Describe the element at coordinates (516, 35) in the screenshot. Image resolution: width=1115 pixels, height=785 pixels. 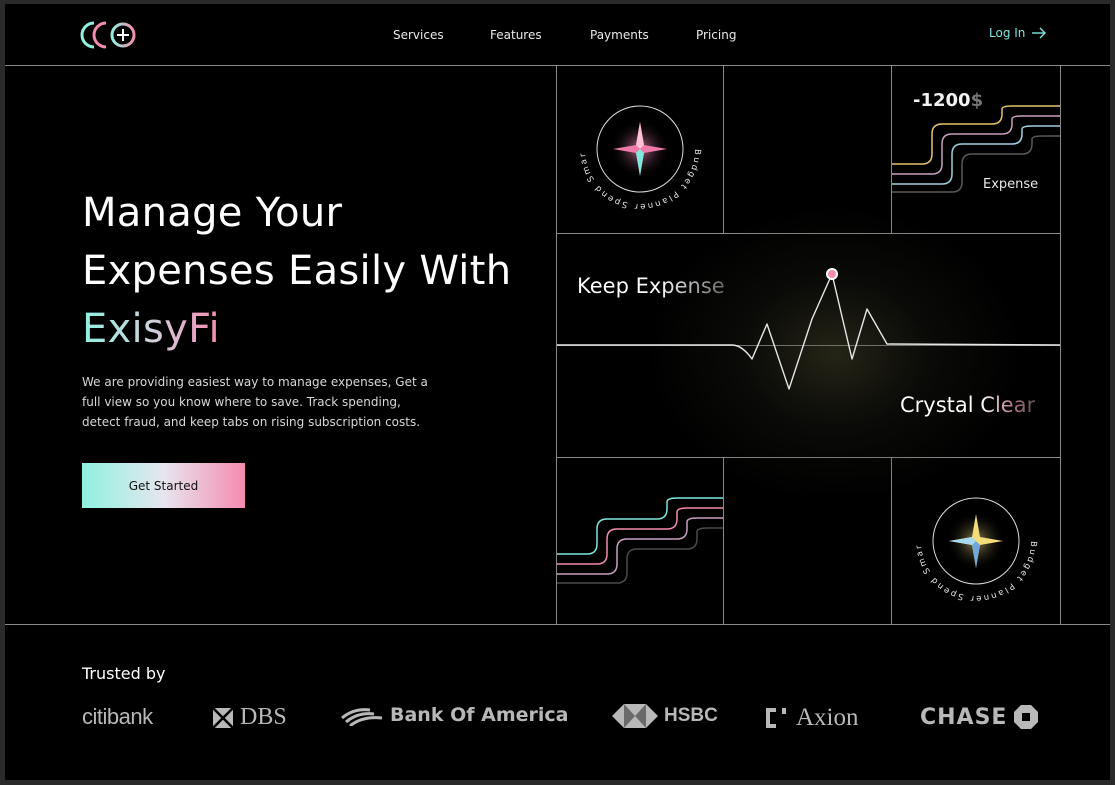
I see `nav-features: Features` at that location.